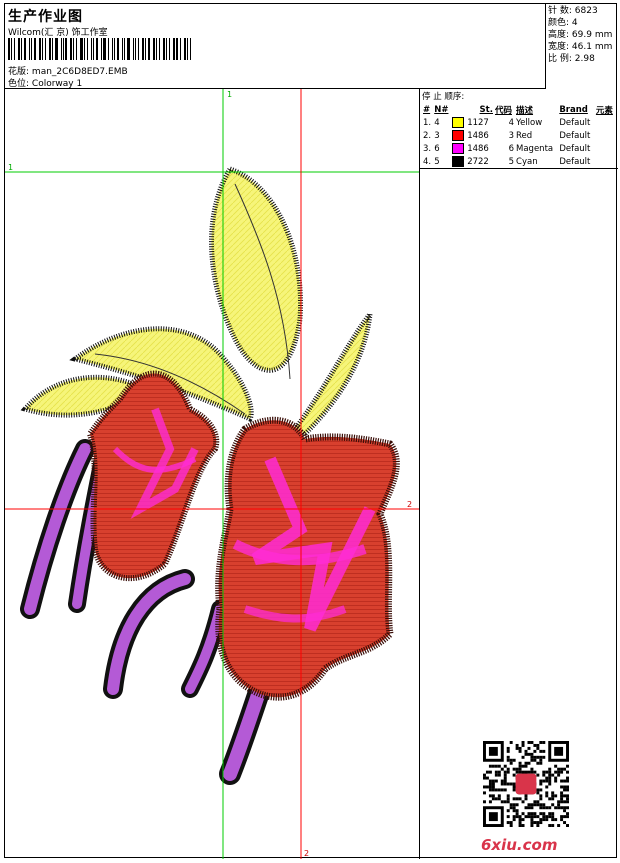  Describe the element at coordinates (437, 161) in the screenshot. I see `row-needle: 5` at that location.